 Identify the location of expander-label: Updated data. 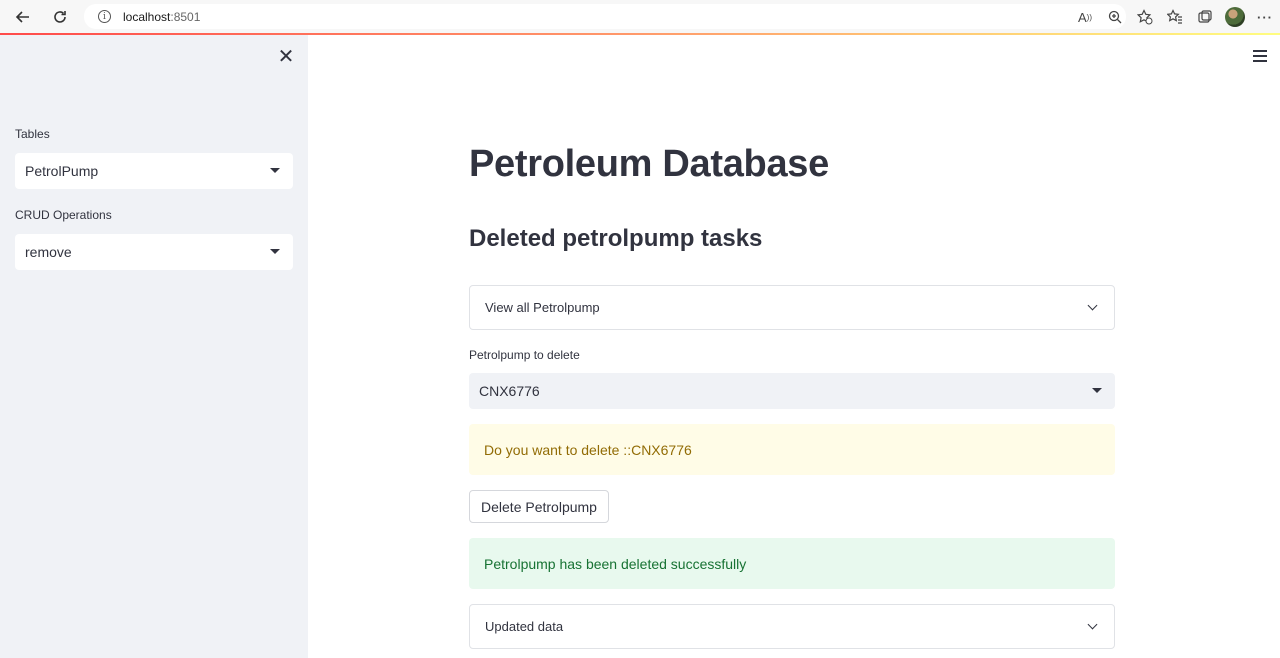
(524, 626).